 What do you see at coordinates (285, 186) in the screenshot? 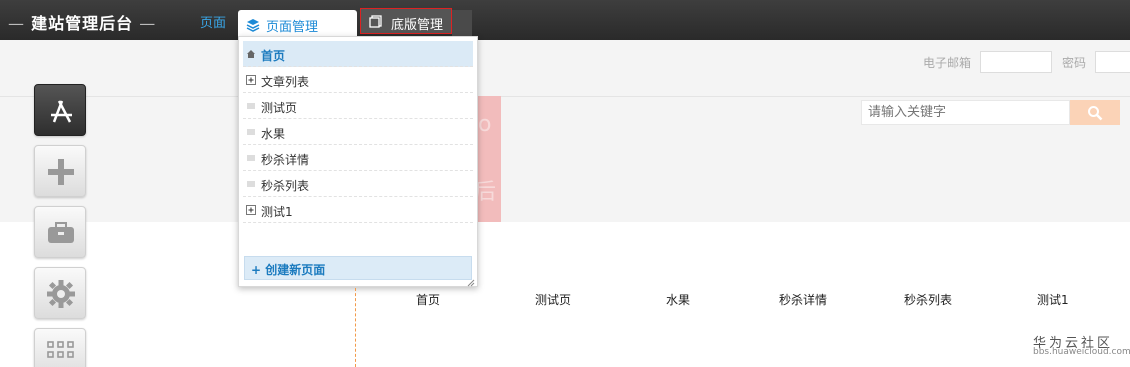
I see `dropdown-item-label: 秒杀列表` at bounding box center [285, 186].